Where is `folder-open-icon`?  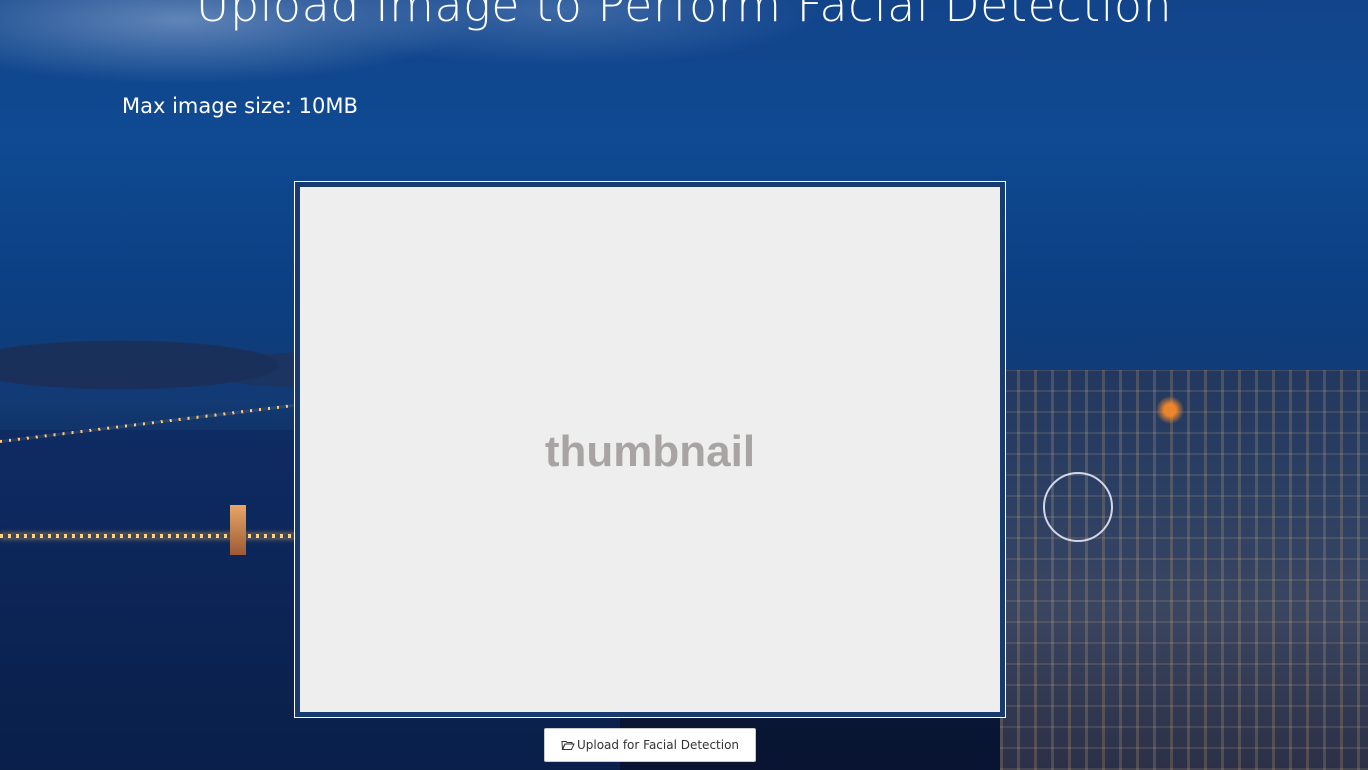
folder-open-icon is located at coordinates (568, 745).